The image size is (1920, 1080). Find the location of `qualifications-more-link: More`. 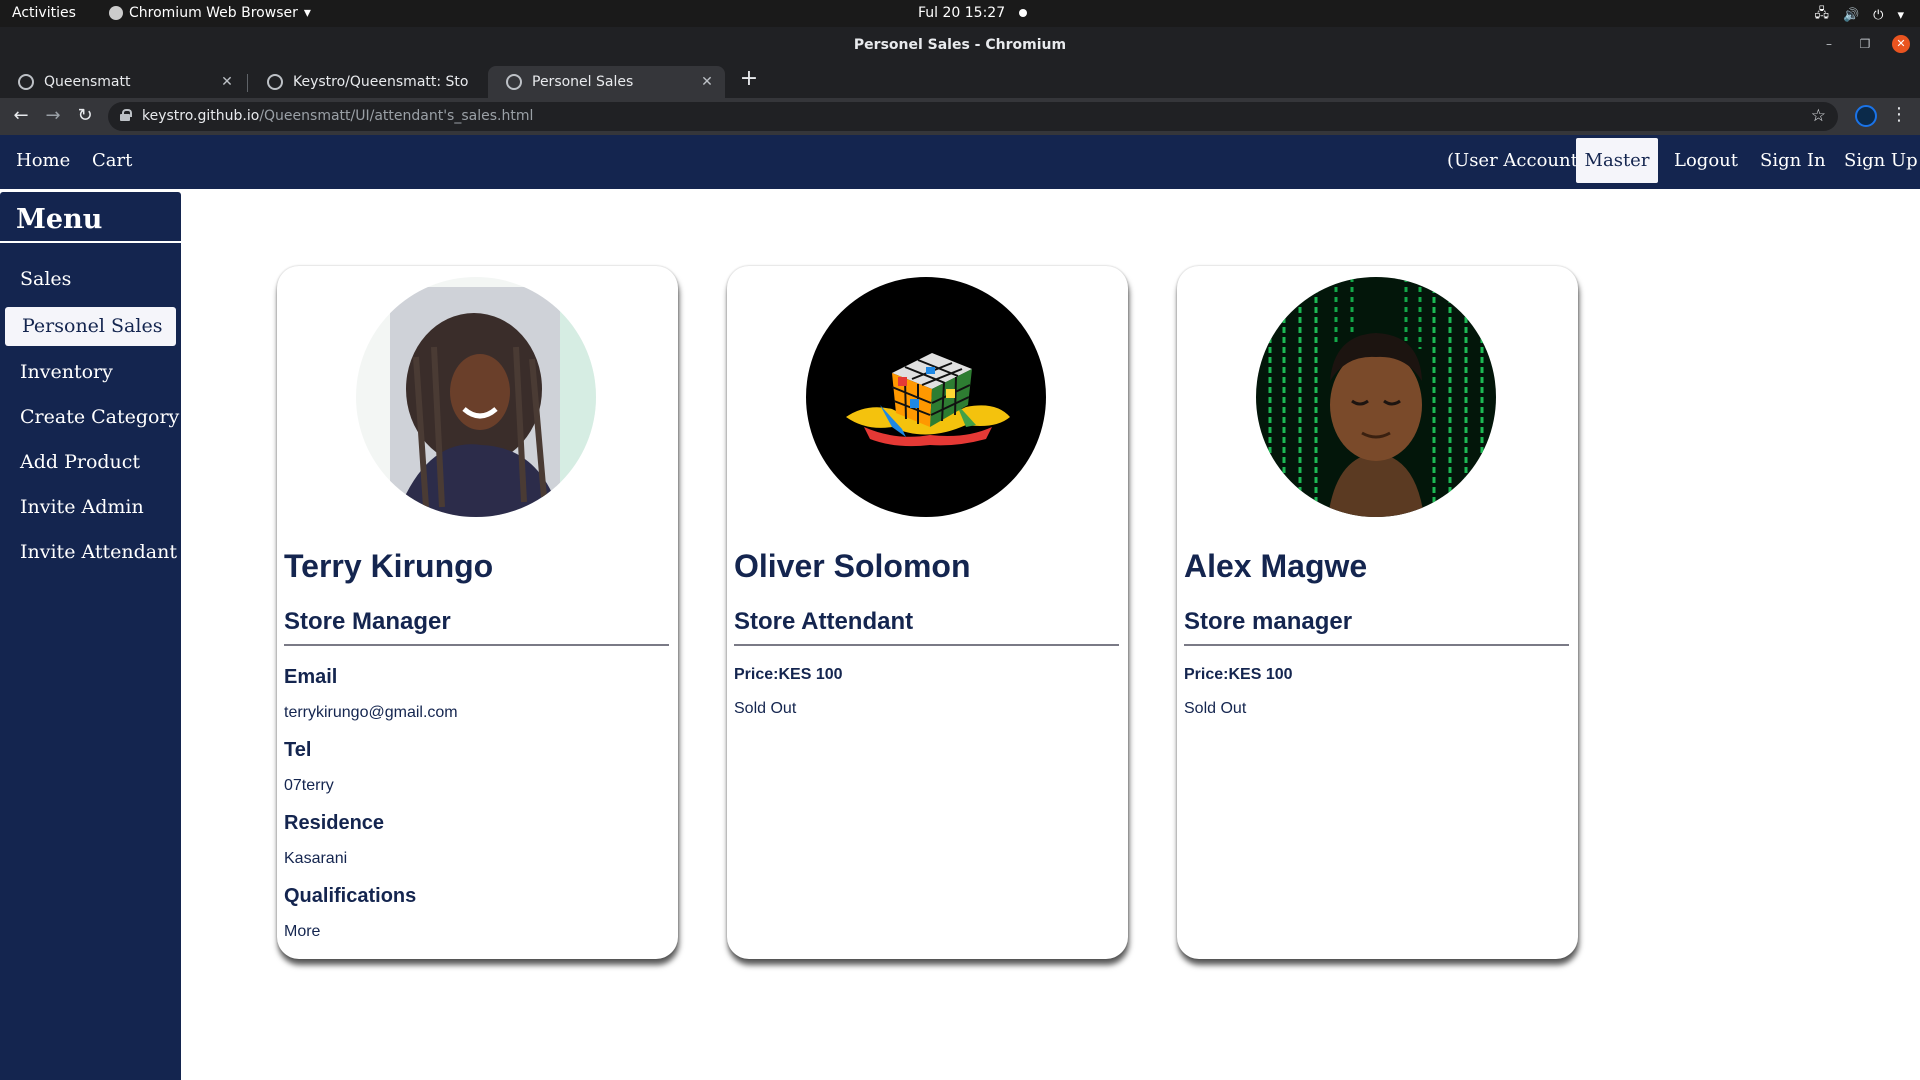

qualifications-more-link: More is located at coordinates (302, 932).